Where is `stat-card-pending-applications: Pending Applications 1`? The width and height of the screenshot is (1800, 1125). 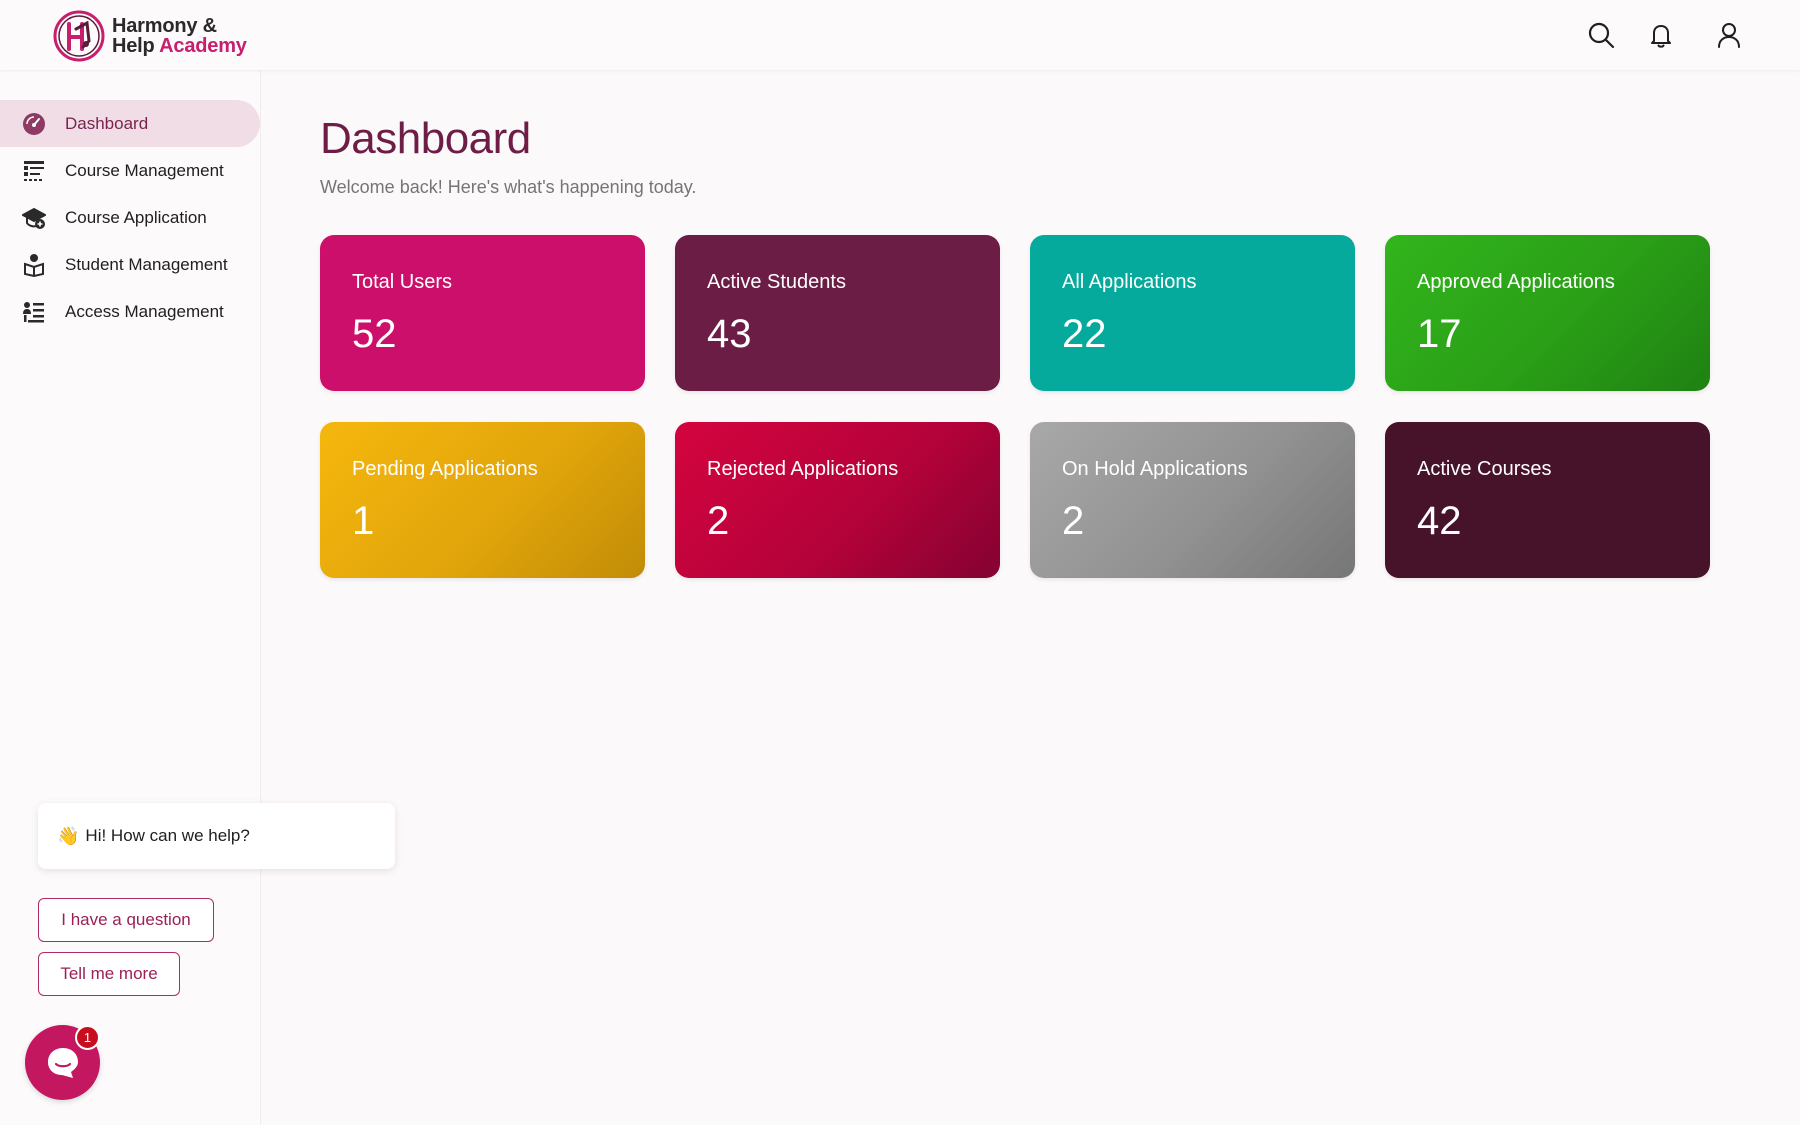
stat-card-pending-applications: Pending Applications 1 is located at coordinates (482, 500).